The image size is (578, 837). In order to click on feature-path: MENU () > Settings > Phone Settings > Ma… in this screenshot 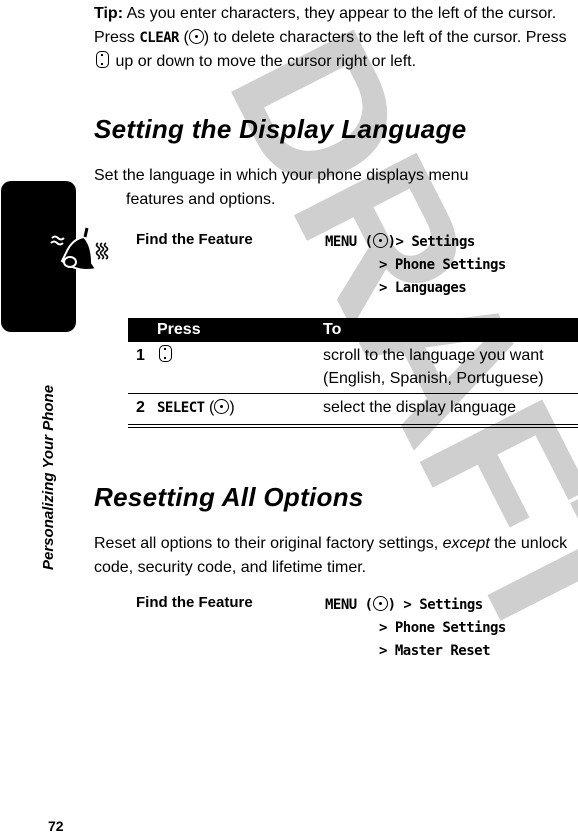, I will do `click(416, 627)`.